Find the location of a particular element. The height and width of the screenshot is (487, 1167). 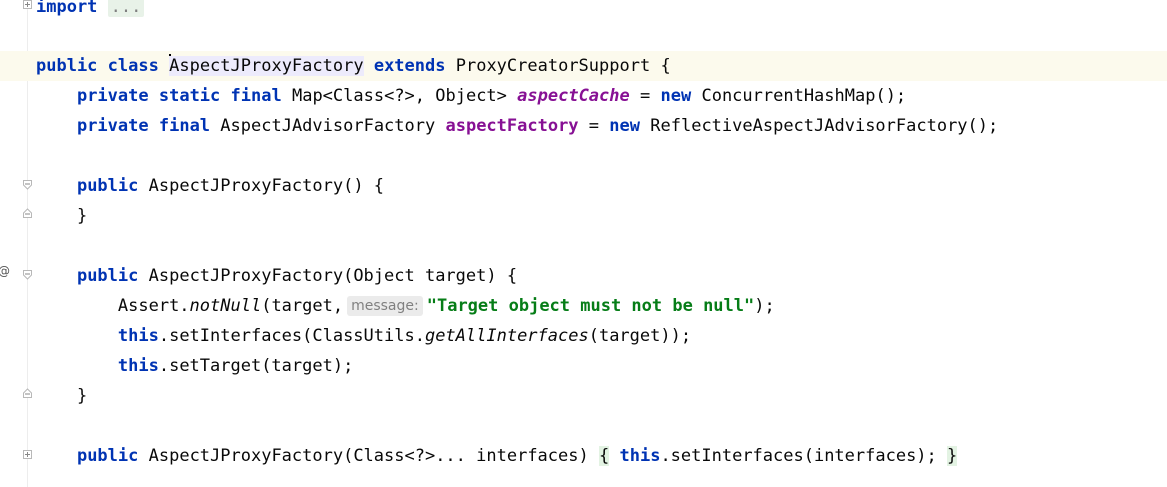

assert-class: Assert. is located at coordinates (154, 306).